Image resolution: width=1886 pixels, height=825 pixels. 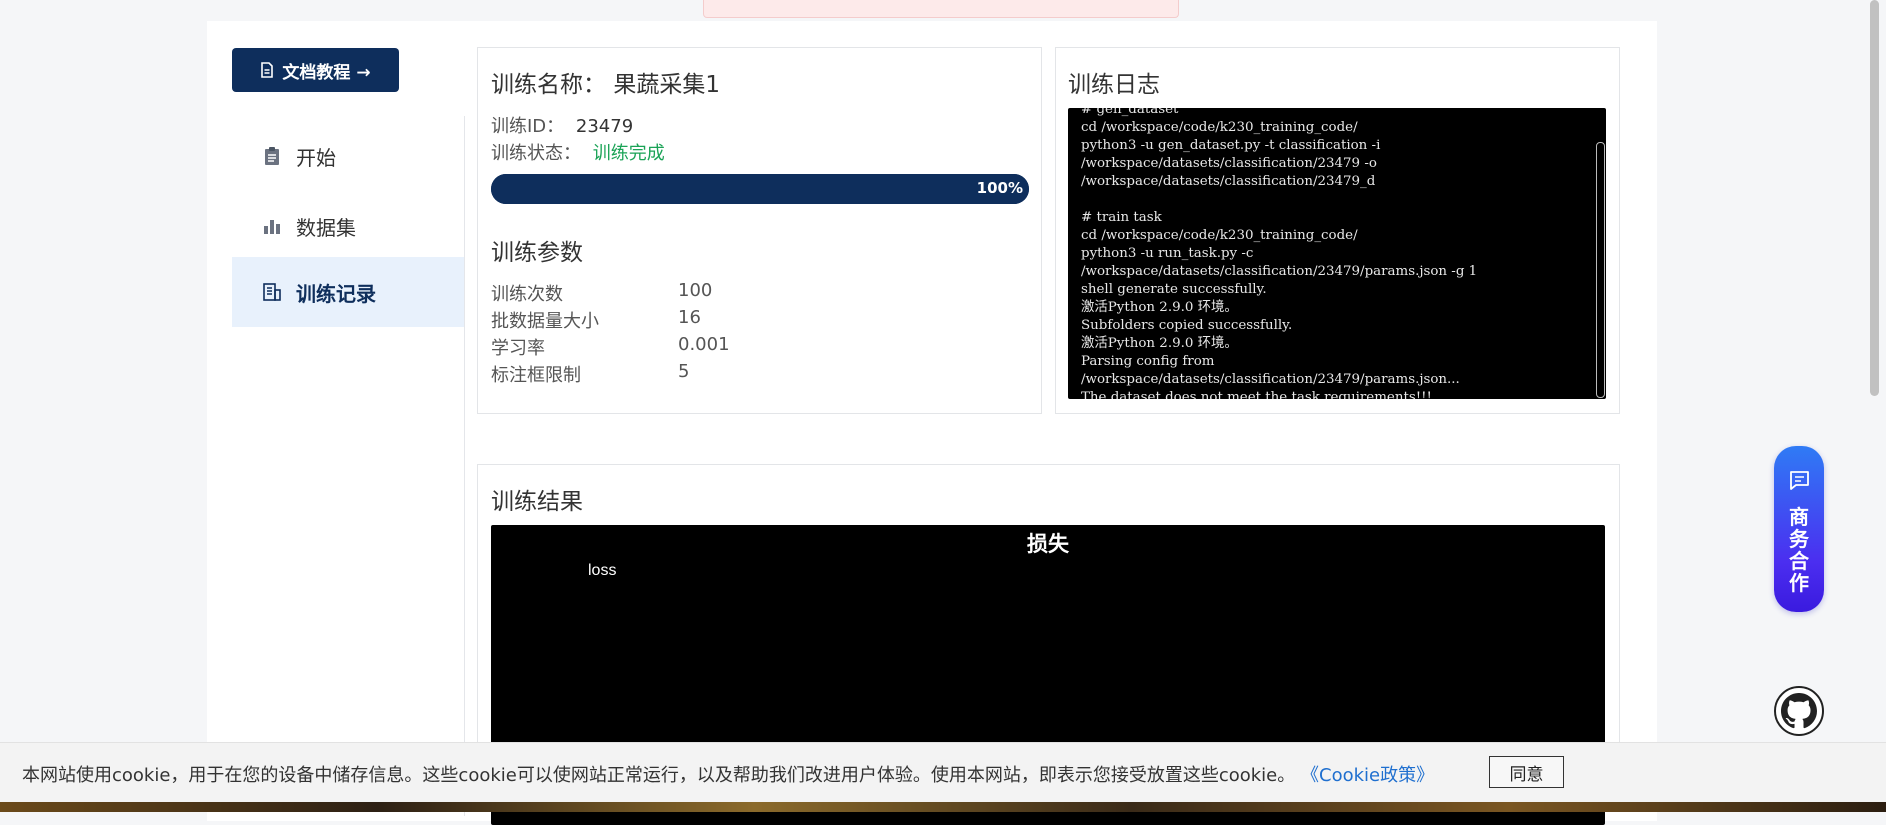 What do you see at coordinates (941, 9) in the screenshot?
I see `top-notice-bar` at bounding box center [941, 9].